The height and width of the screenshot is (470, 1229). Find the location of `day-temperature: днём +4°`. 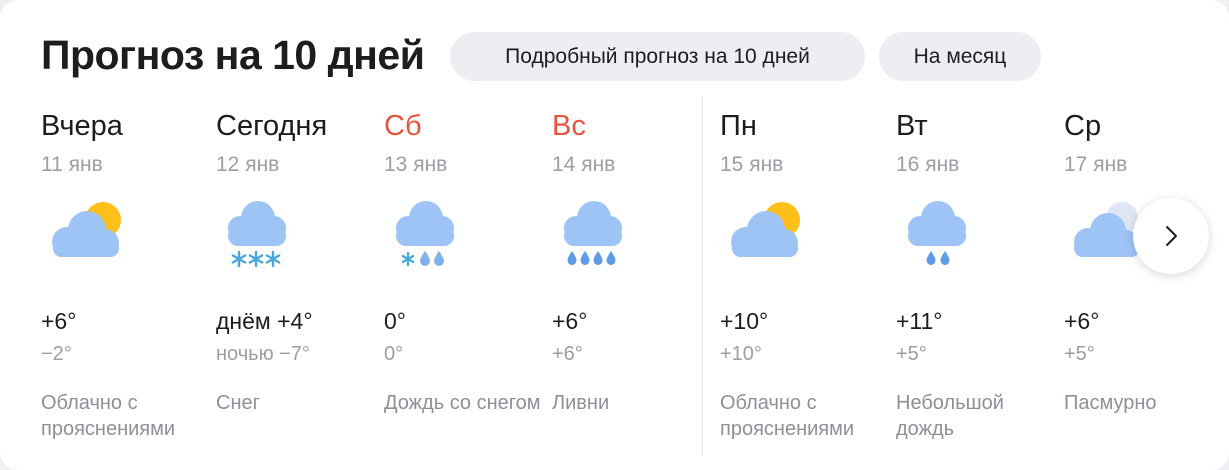

day-temperature: днём +4° is located at coordinates (264, 321).